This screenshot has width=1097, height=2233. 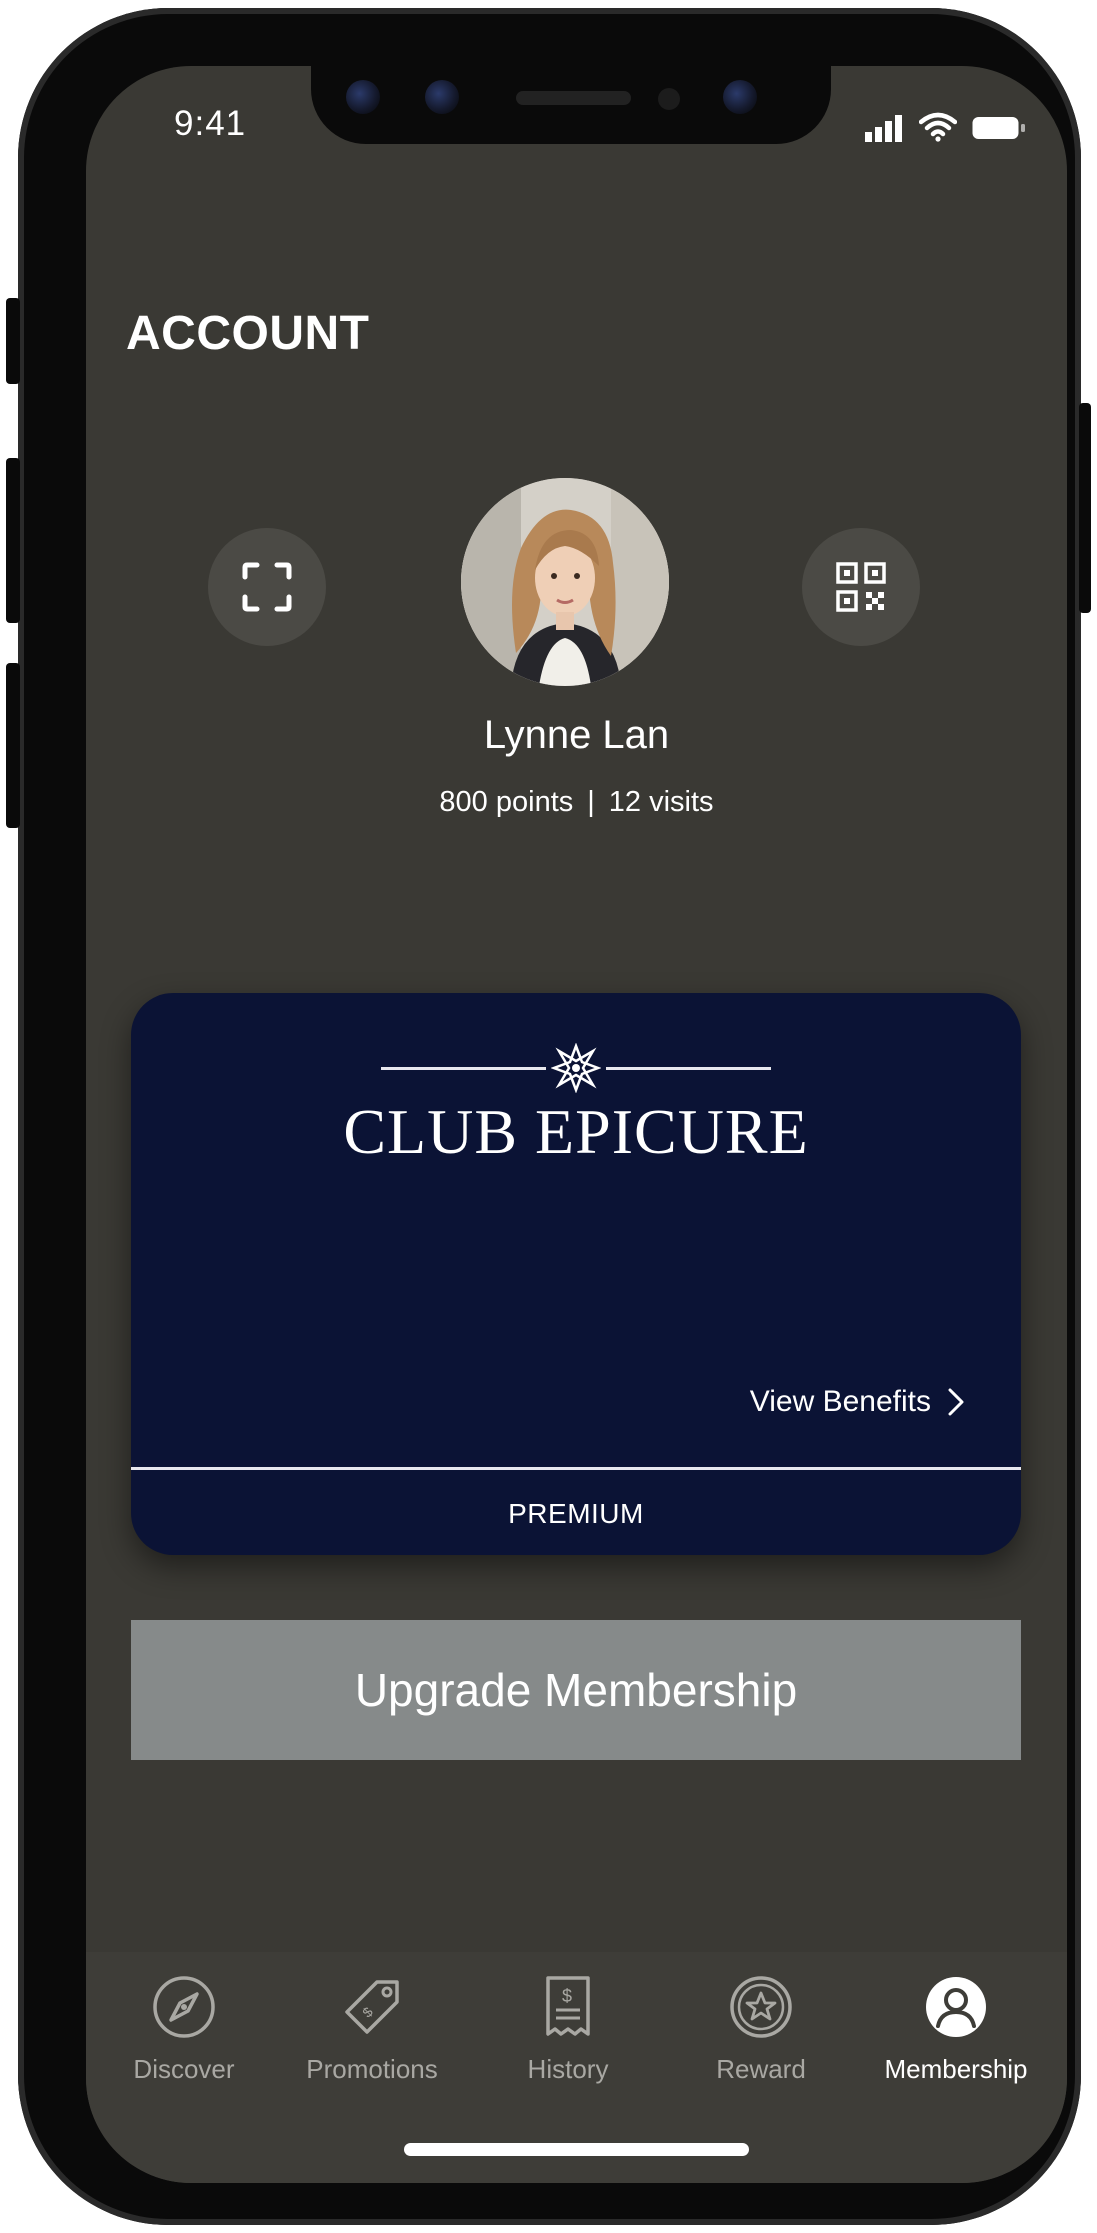 I want to click on page-title: ACCOUNT, so click(x=248, y=333).